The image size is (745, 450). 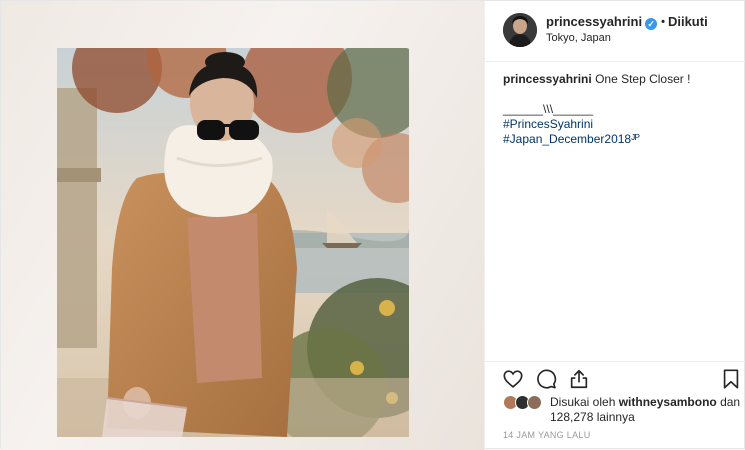 What do you see at coordinates (688, 21) in the screenshot?
I see `follow-status-button: Diikuti` at bounding box center [688, 21].